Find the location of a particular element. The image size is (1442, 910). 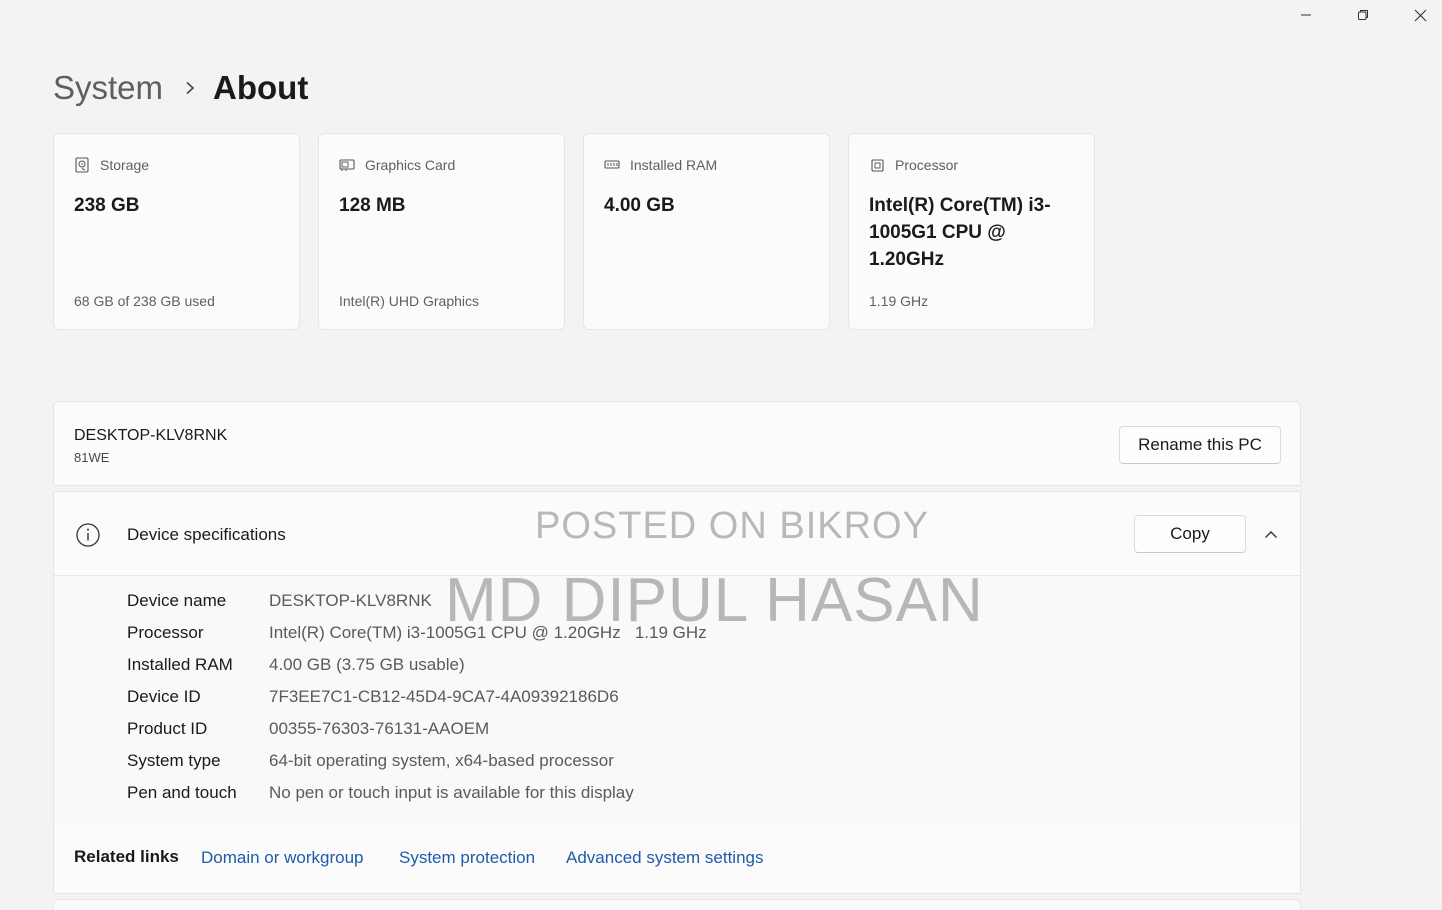

spec-key: Processor is located at coordinates (165, 632).